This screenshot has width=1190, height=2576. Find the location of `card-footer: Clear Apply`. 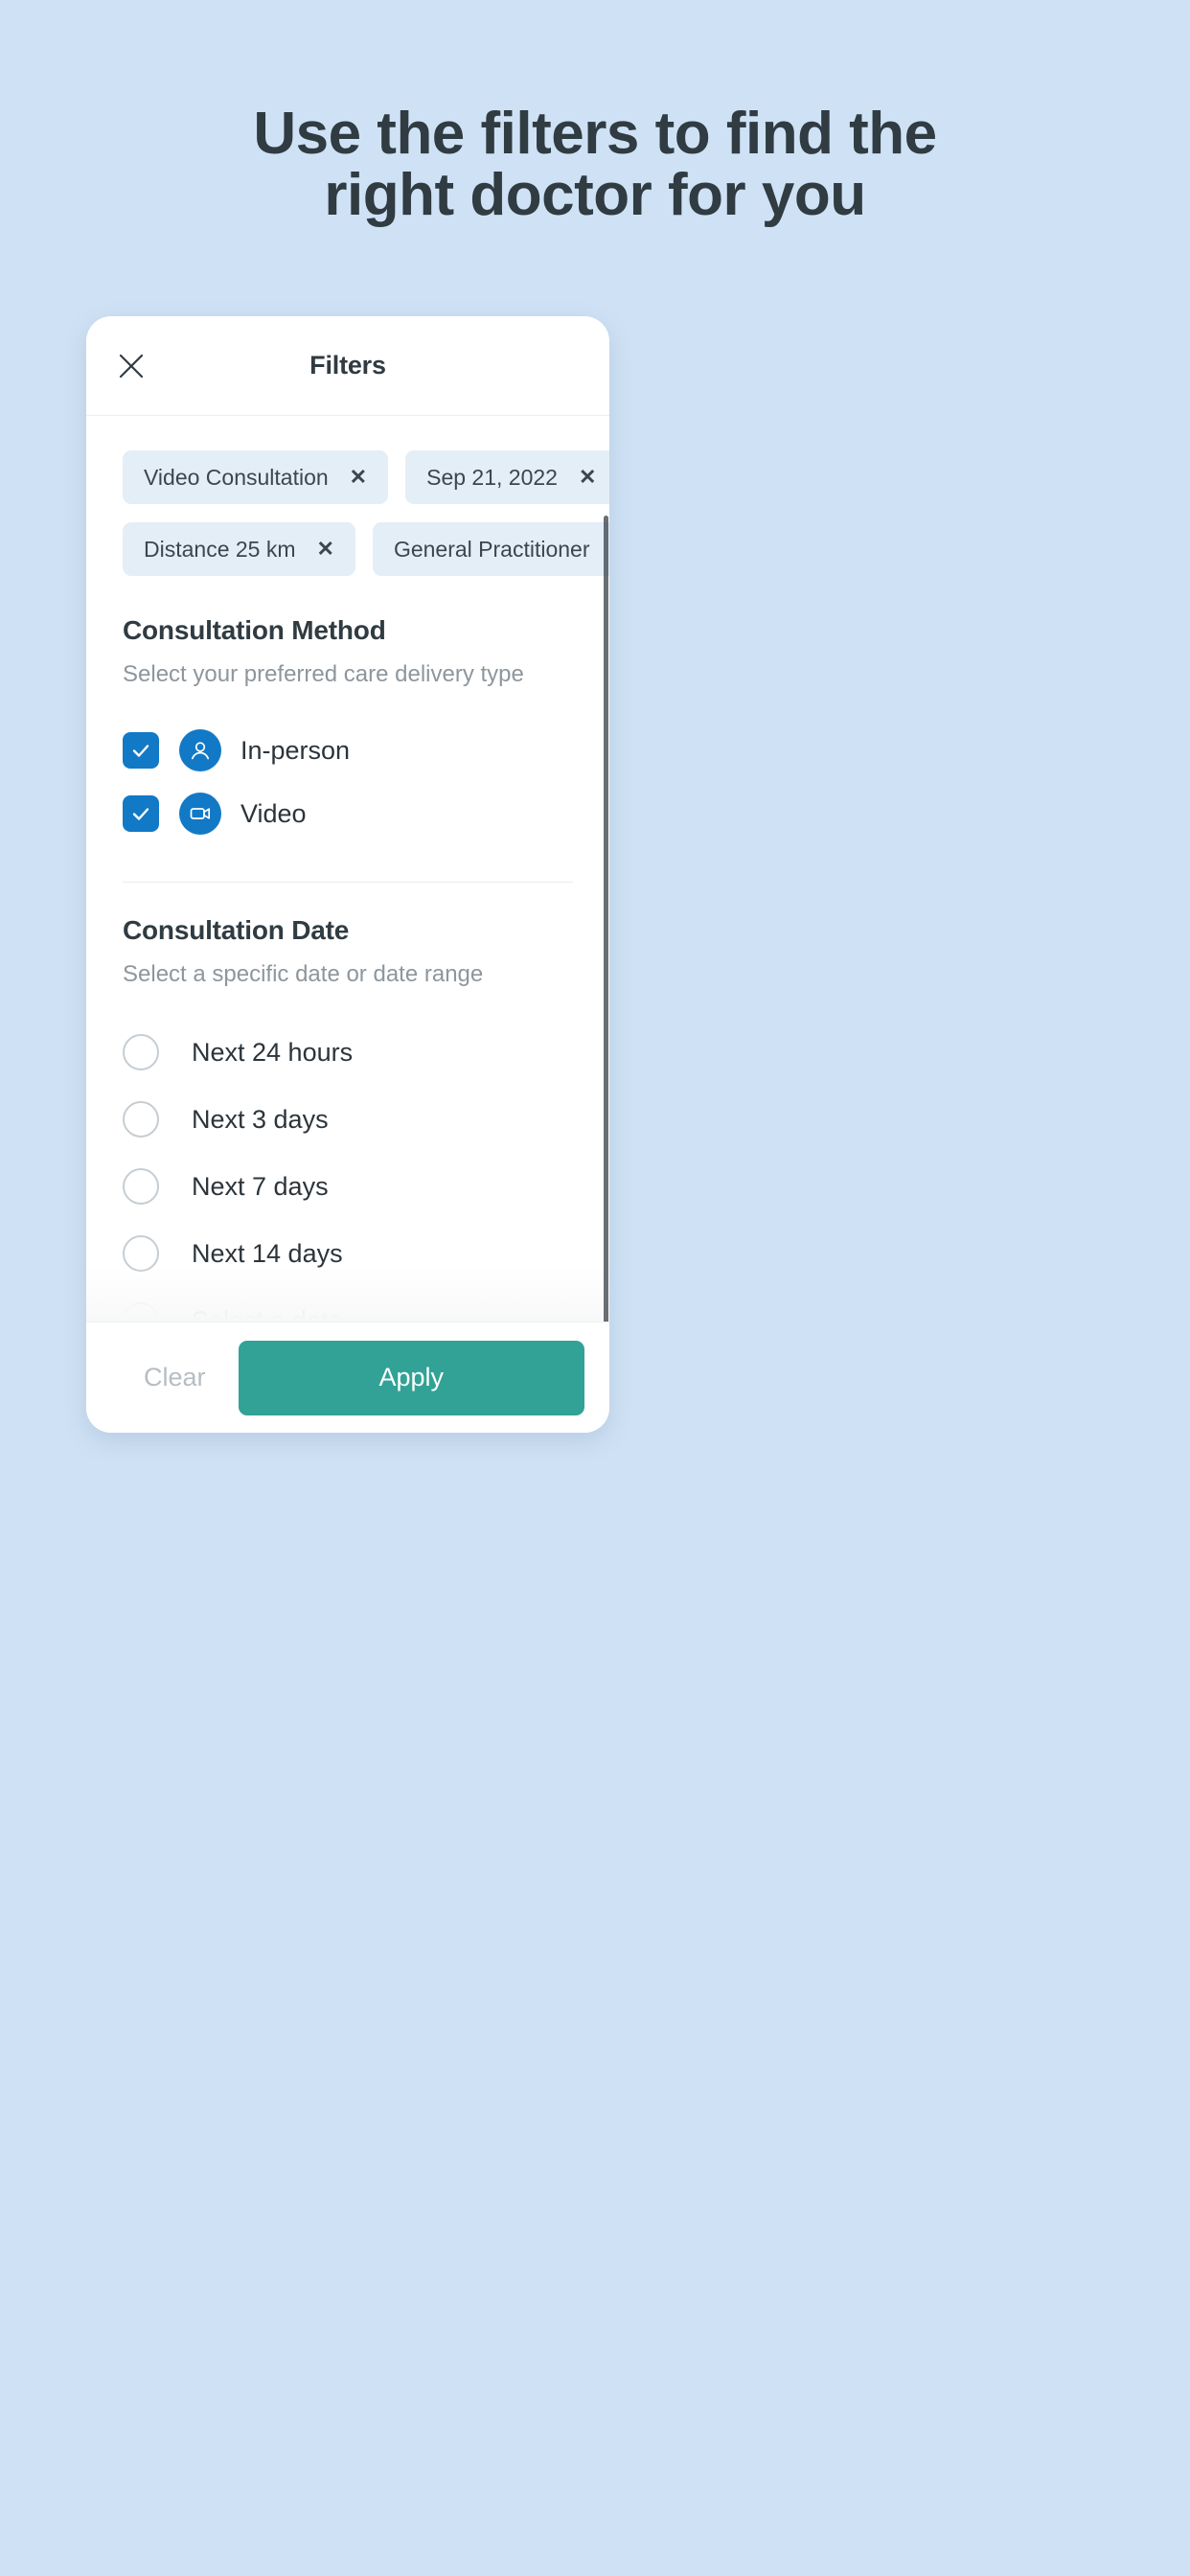

card-footer: Clear Apply is located at coordinates (348, 1377).